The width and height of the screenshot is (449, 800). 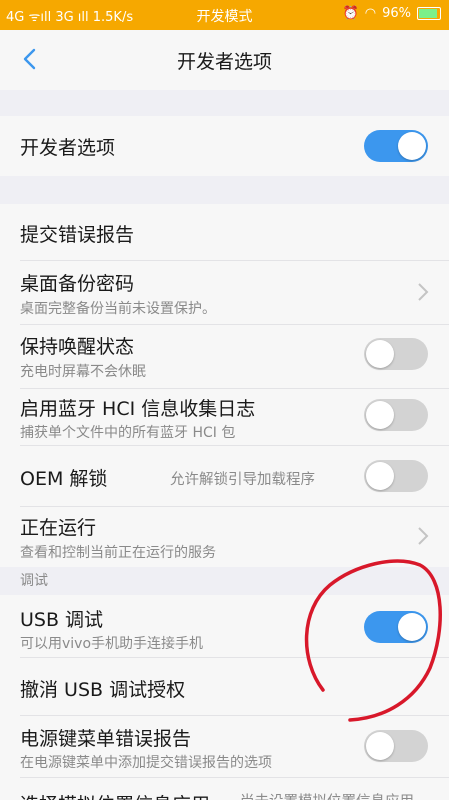 What do you see at coordinates (224, 357) in the screenshot?
I see `row-stay-awake: 保持唤醒状态 充电时屏幕不会休眠` at bounding box center [224, 357].